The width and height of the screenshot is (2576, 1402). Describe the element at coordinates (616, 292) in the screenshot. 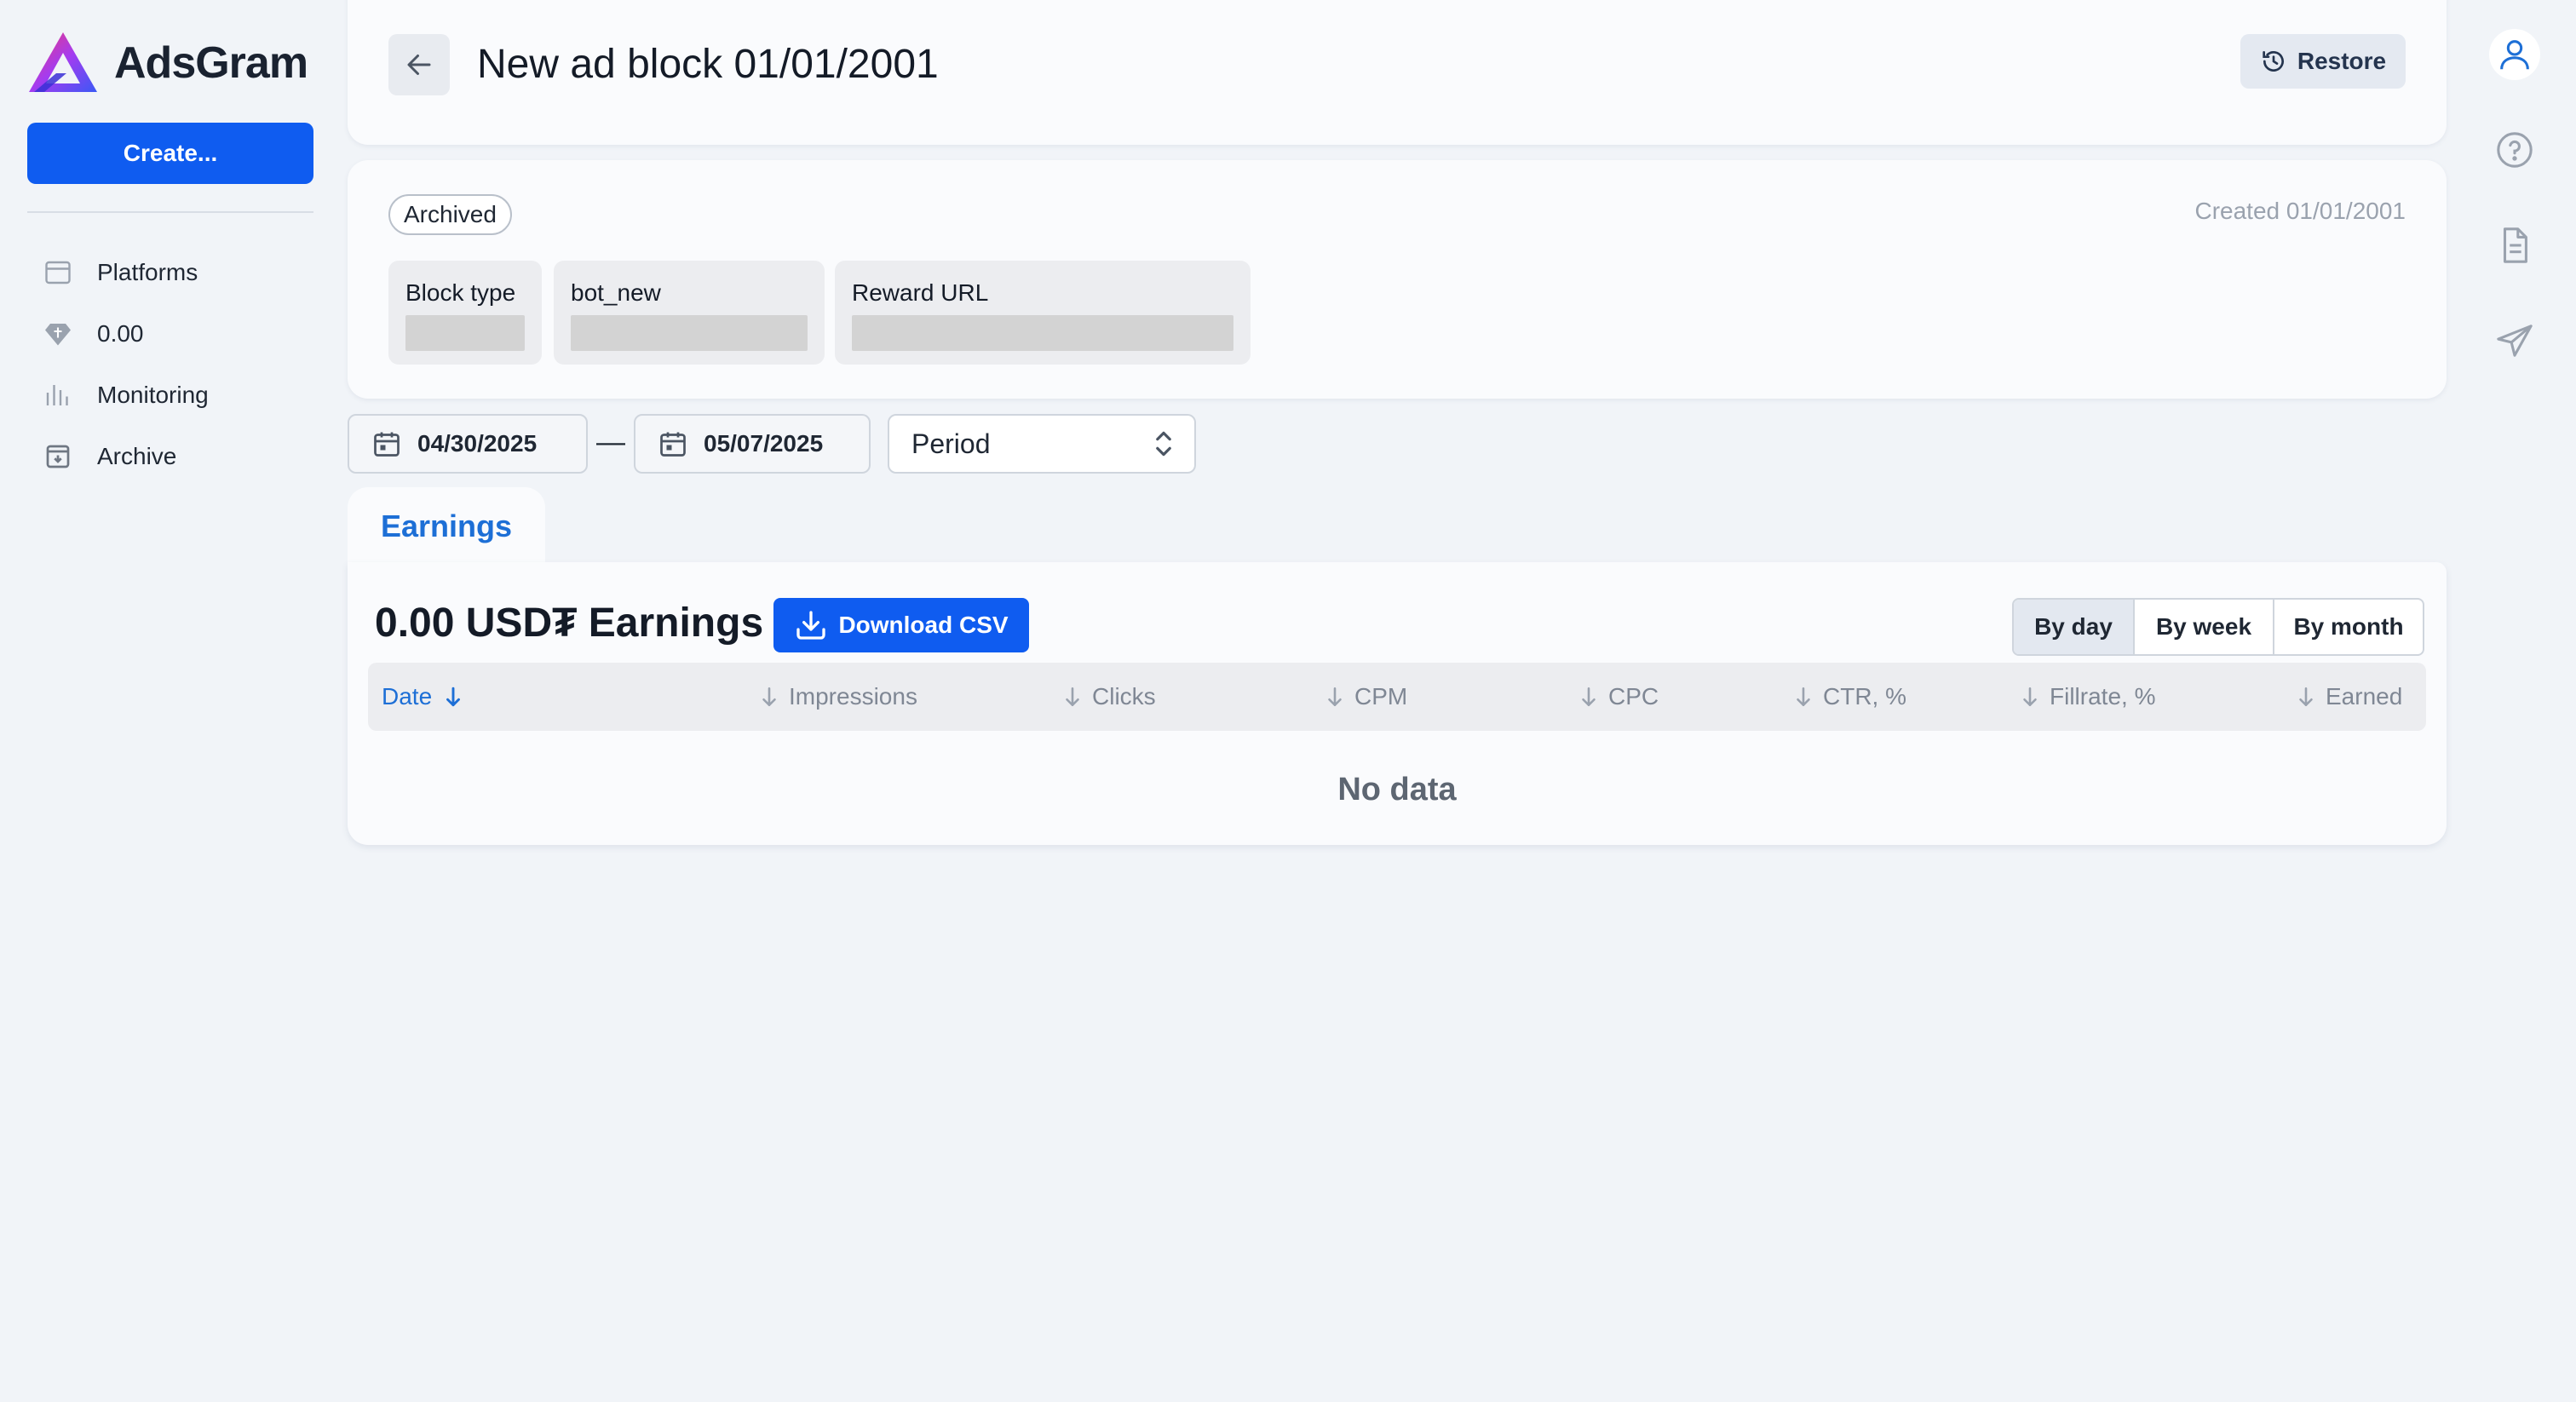

I see `field-label: bot_new` at that location.